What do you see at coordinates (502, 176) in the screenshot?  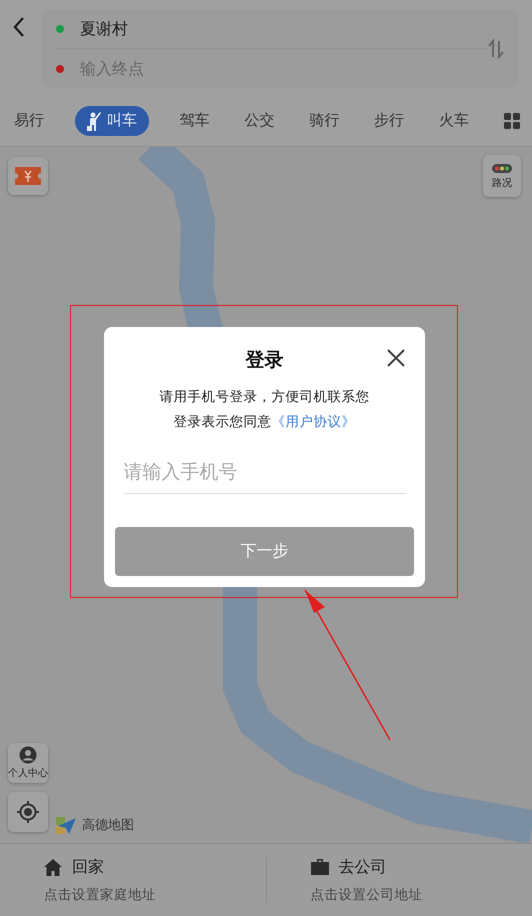 I see `traffic-button: 路况` at bounding box center [502, 176].